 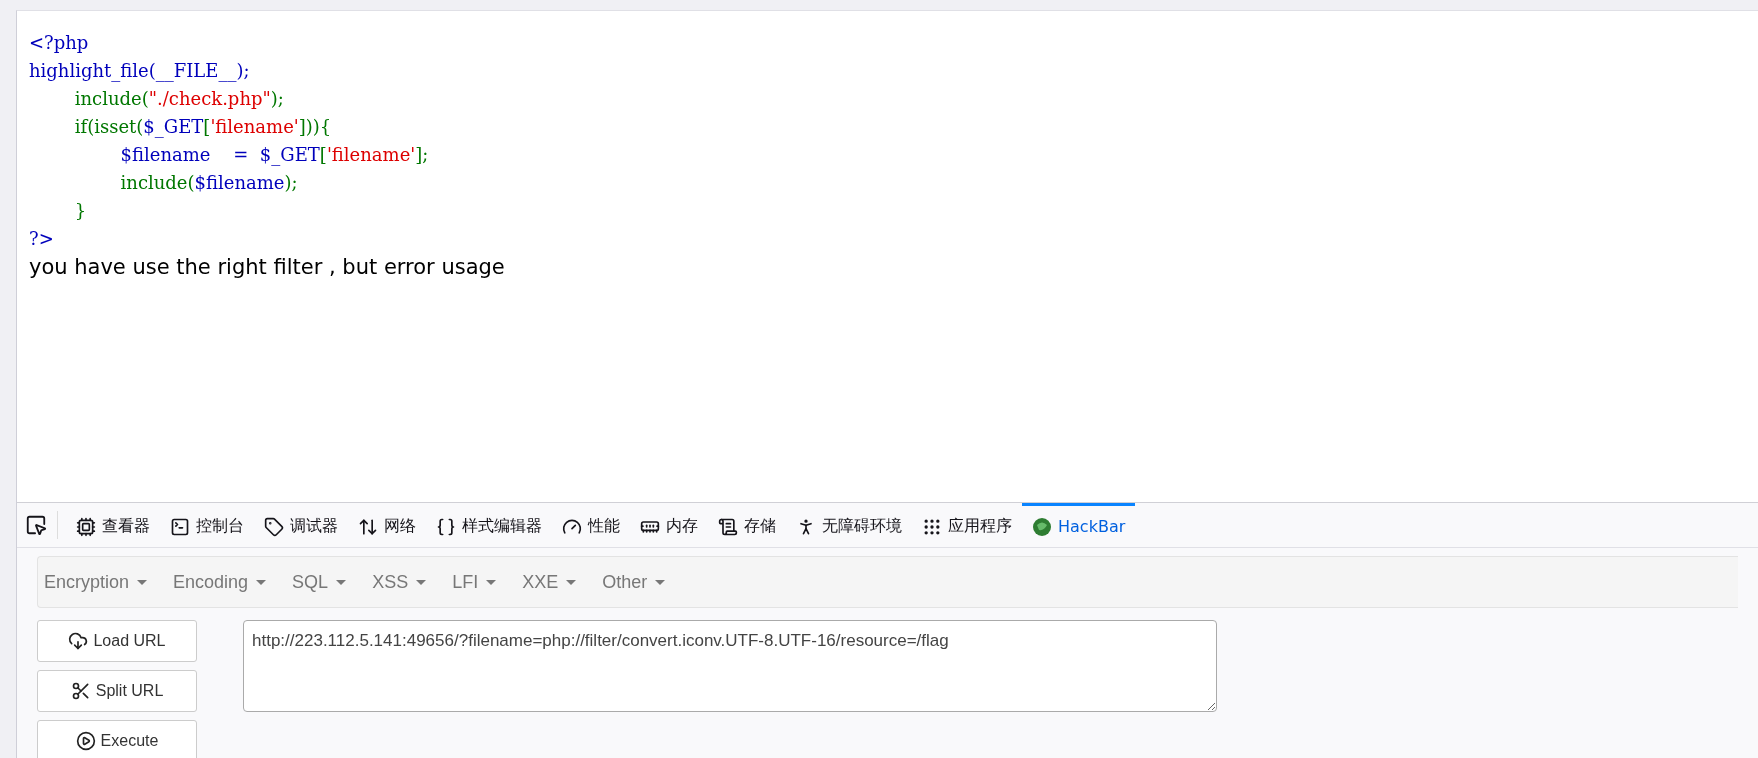 What do you see at coordinates (86, 526) in the screenshot?
I see `chip-icon` at bounding box center [86, 526].